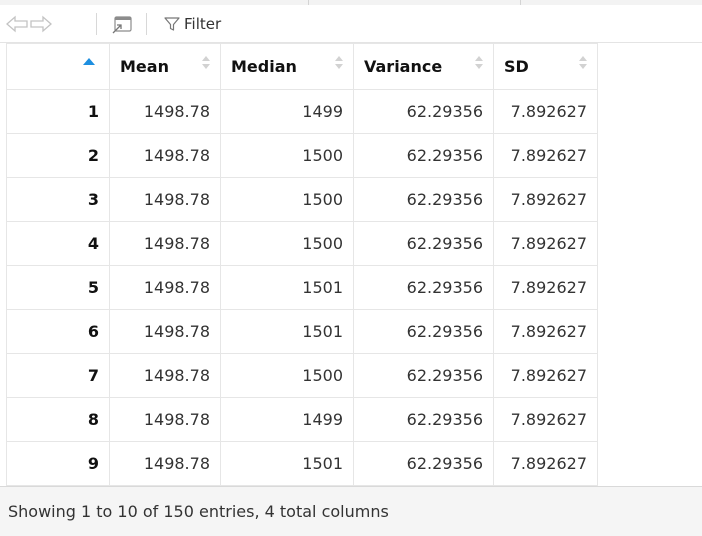 The width and height of the screenshot is (702, 536). I want to click on viewer-toolbar: Filter, so click(351, 24).